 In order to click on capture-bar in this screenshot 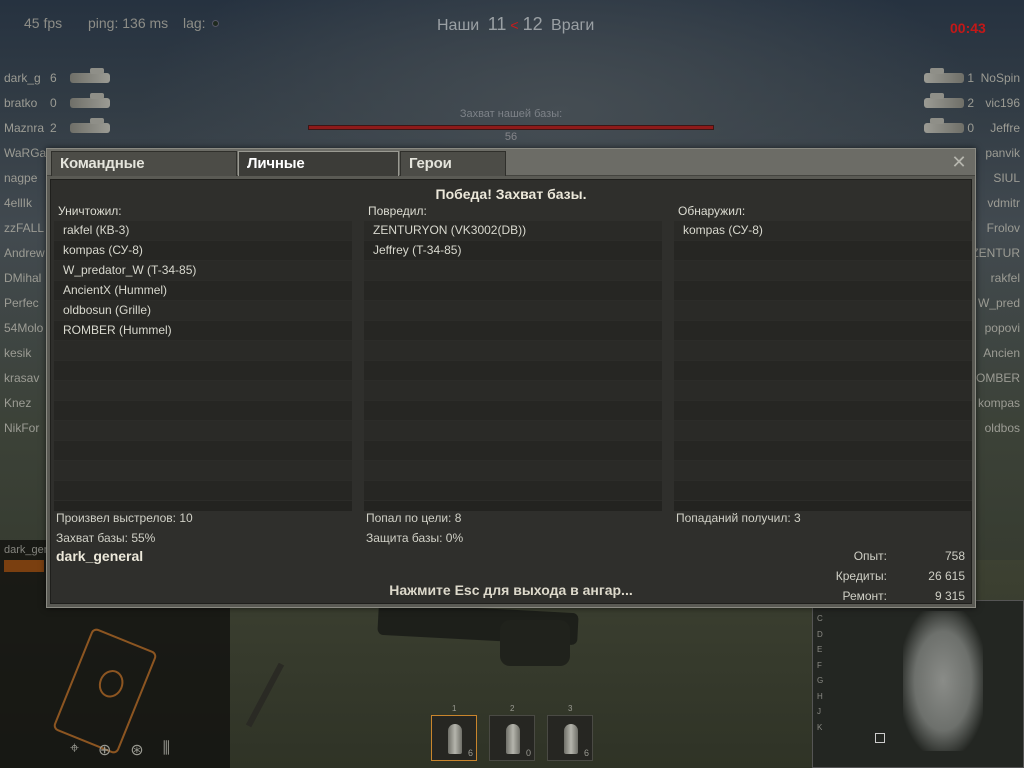, I will do `click(511, 127)`.